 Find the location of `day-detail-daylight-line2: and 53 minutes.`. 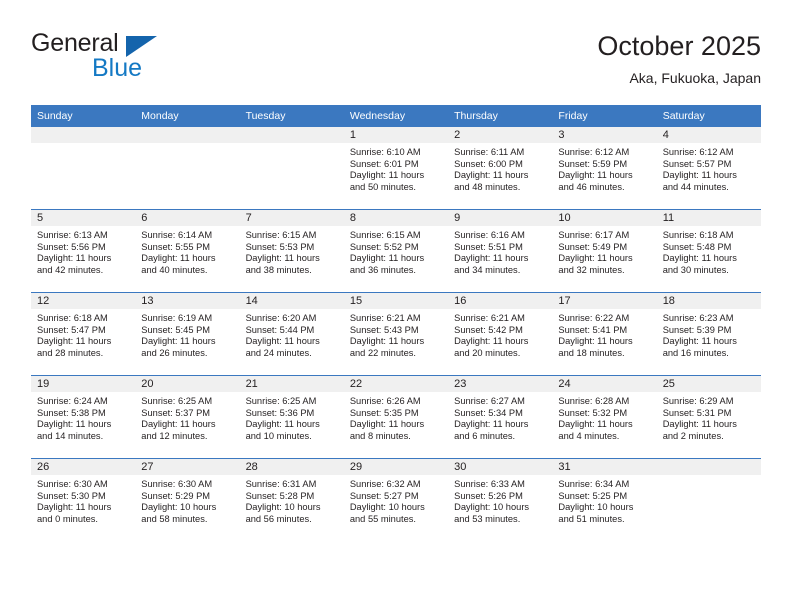

day-detail-daylight-line2: and 53 minutes. is located at coordinates (487, 518).